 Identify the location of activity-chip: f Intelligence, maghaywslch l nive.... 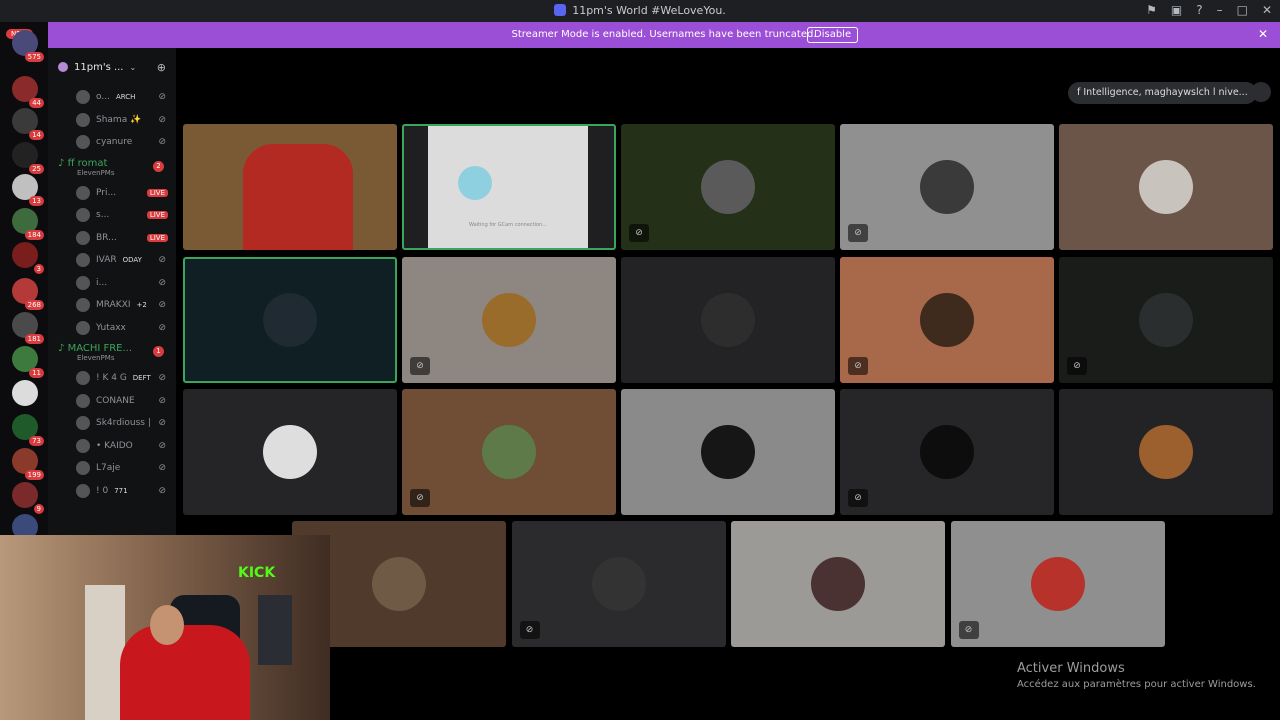
(1162, 93).